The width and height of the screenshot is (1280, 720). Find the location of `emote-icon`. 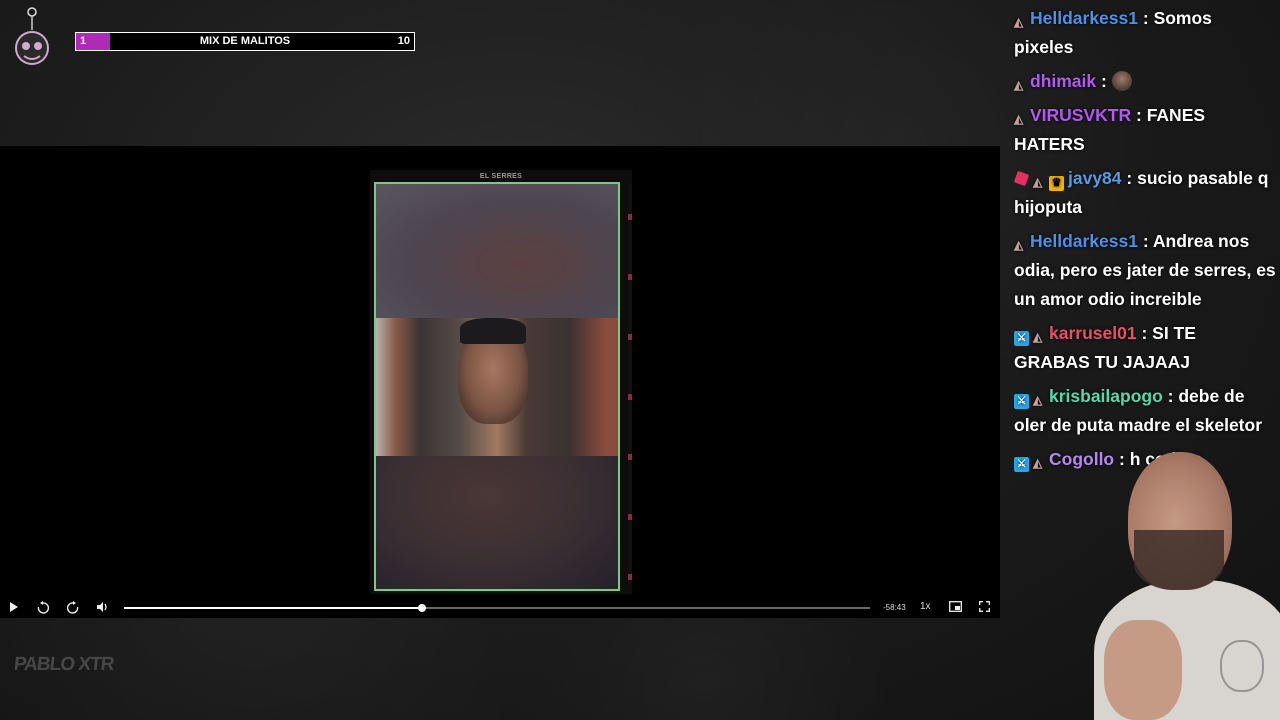

emote-icon is located at coordinates (1121, 81).